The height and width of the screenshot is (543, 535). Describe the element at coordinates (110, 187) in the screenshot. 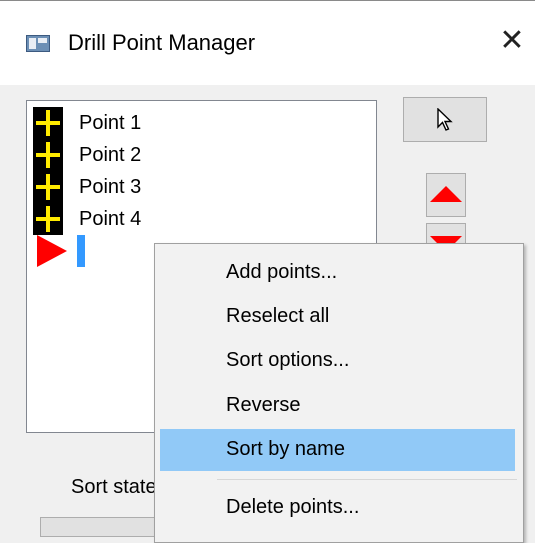

I see `list-item-label: Point 3` at that location.